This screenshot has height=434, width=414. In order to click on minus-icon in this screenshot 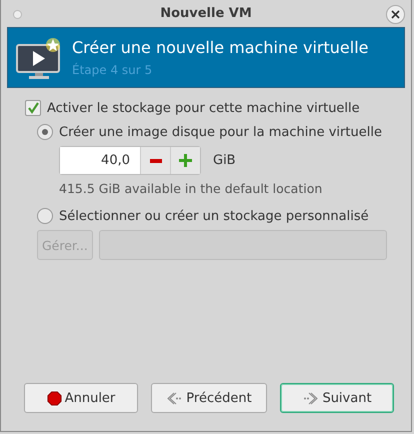, I will do `click(156, 160)`.